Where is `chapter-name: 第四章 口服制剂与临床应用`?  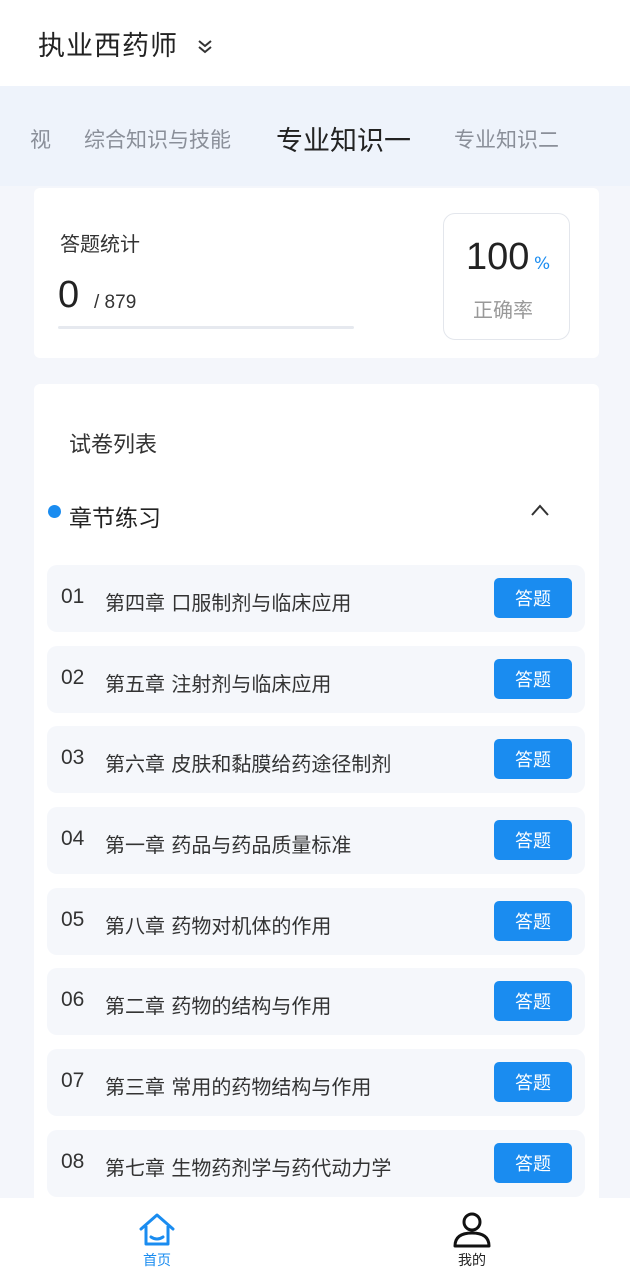
chapter-name: 第四章 口服制剂与临床应用 is located at coordinates (228, 603).